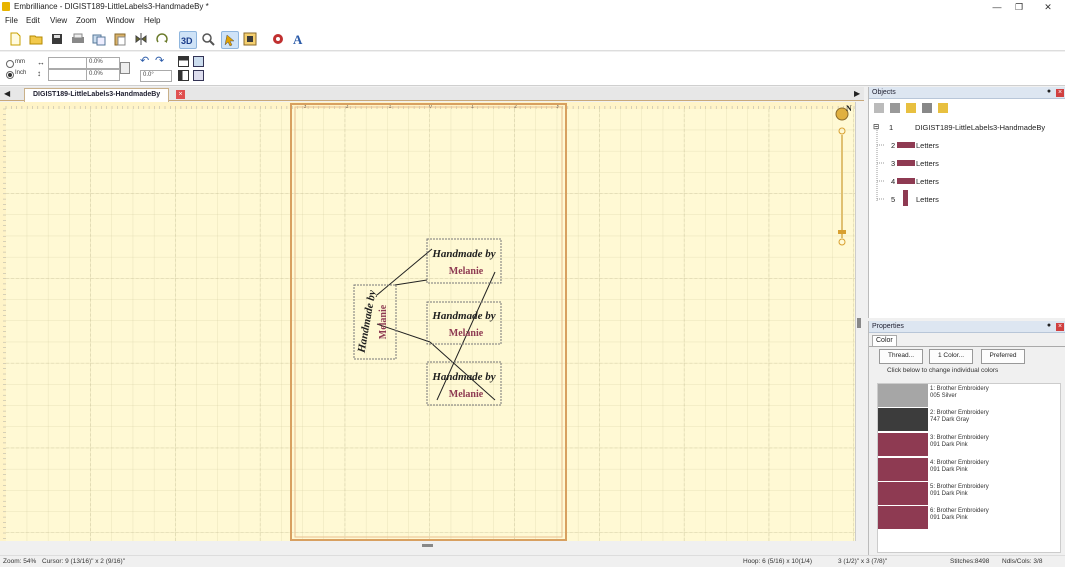  I want to click on document-tab: DIGIST189-LittleLabels3-HandmadeBy, so click(97, 95).